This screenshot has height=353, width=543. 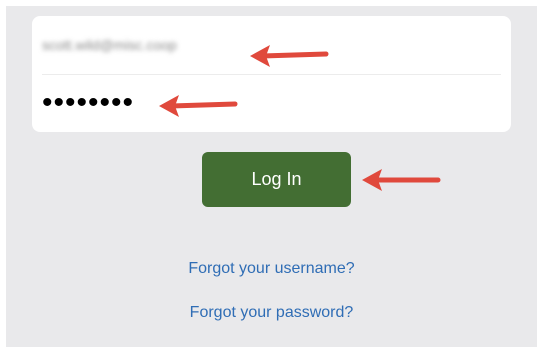 I want to click on login-button: Log In, so click(x=276, y=179).